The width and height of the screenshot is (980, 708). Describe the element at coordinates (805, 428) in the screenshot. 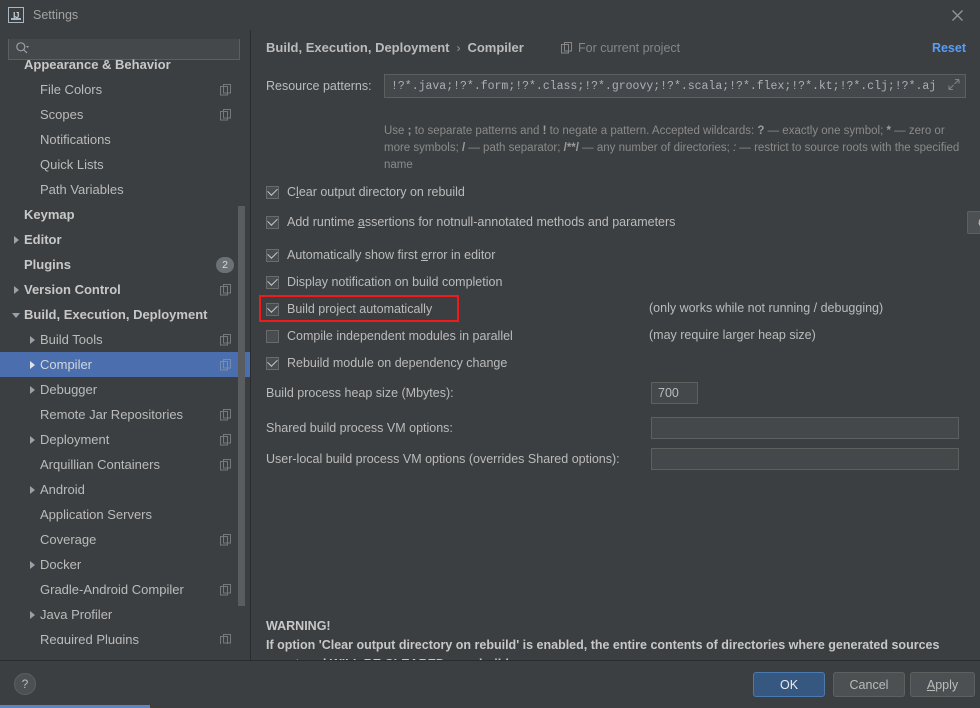

I see `shared-vm-options-input` at that location.